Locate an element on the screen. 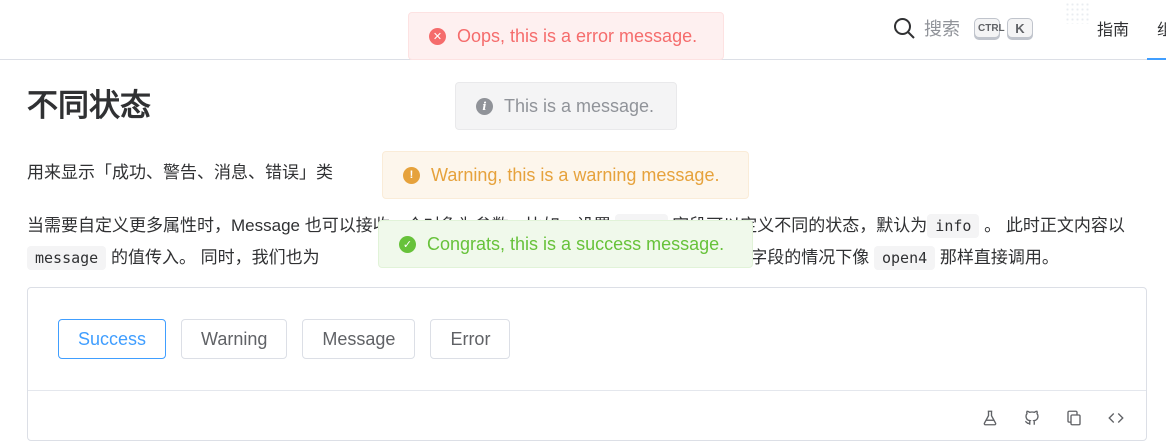 The image size is (1166, 446). nav-link-component: 组 is located at coordinates (1161, 28).